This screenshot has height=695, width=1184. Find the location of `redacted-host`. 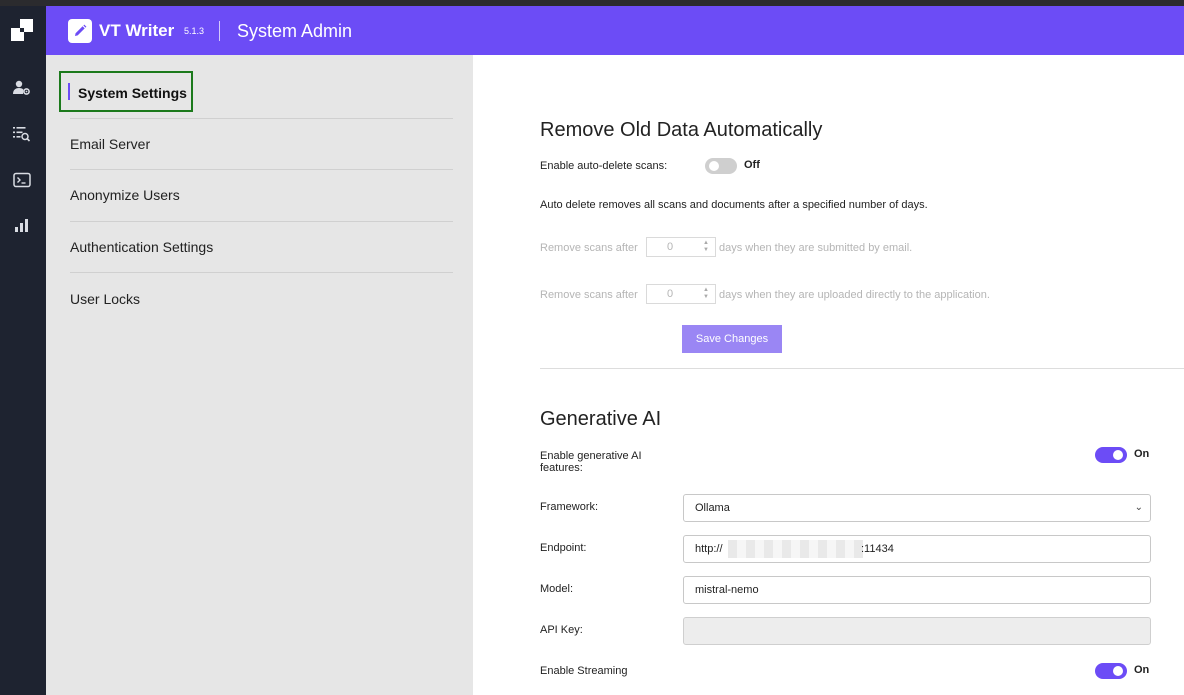

redacted-host is located at coordinates (795, 549).